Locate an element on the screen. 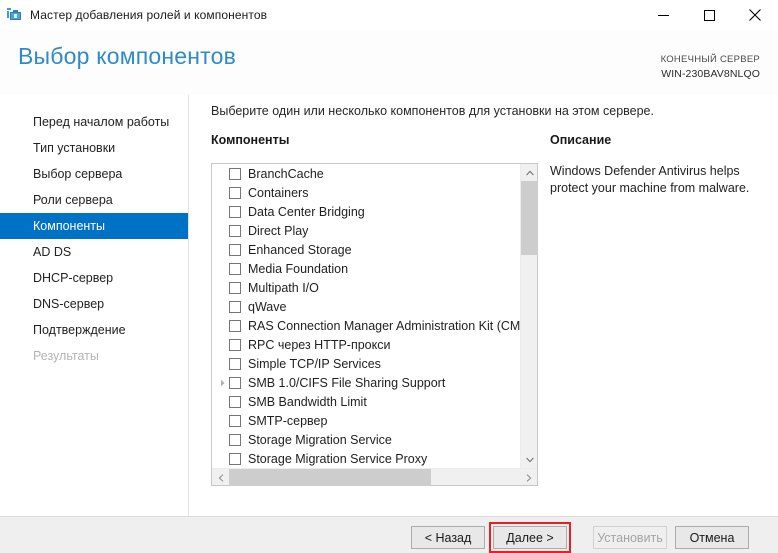  sidebar-item-6: AD DS is located at coordinates (94, 252).